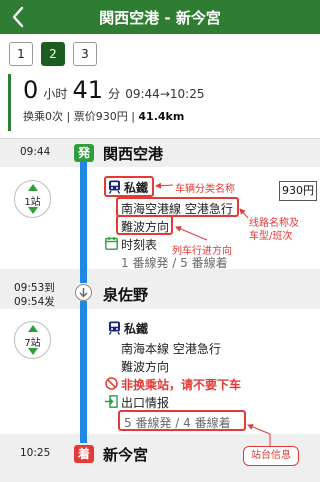  I want to click on segment-1-stops-toggle: 1站, so click(32, 199).